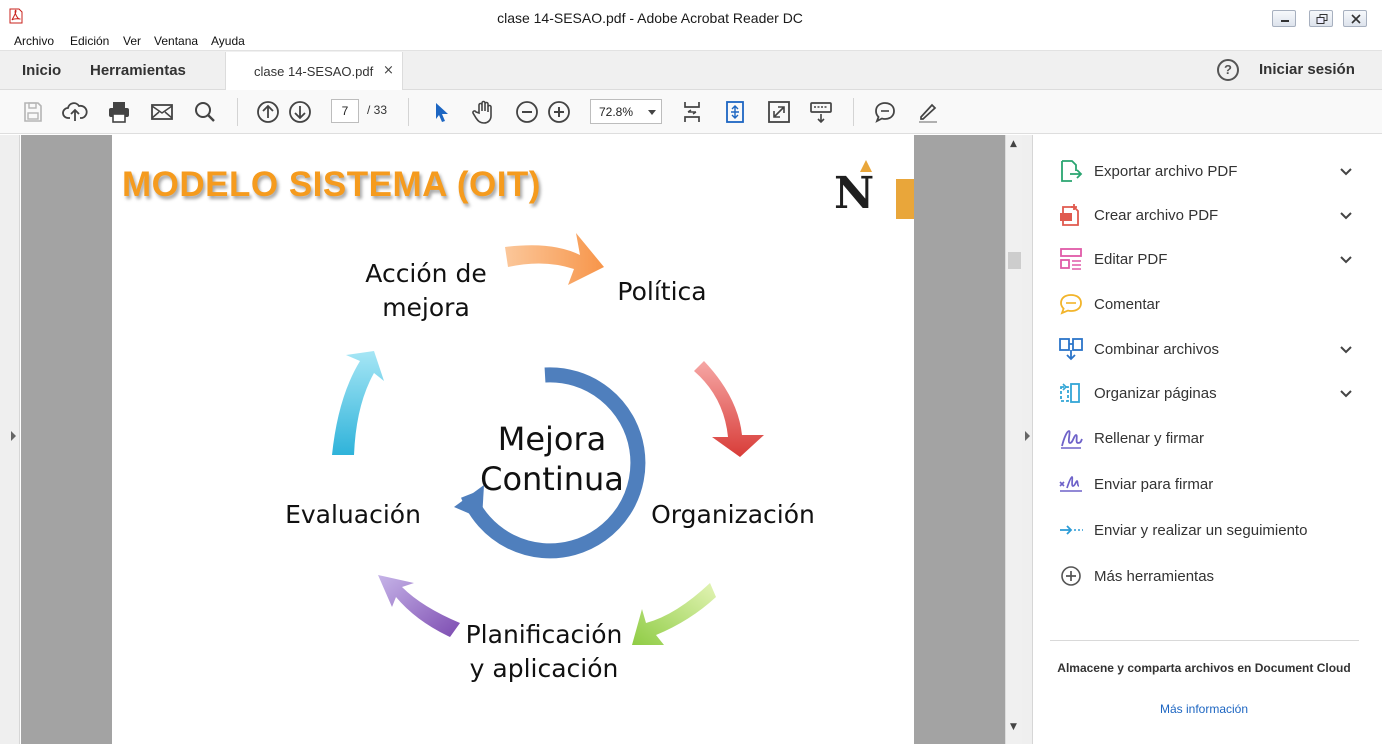 The width and height of the screenshot is (1382, 744). What do you see at coordinates (692, 112) in the screenshot?
I see `fit-page-icon` at bounding box center [692, 112].